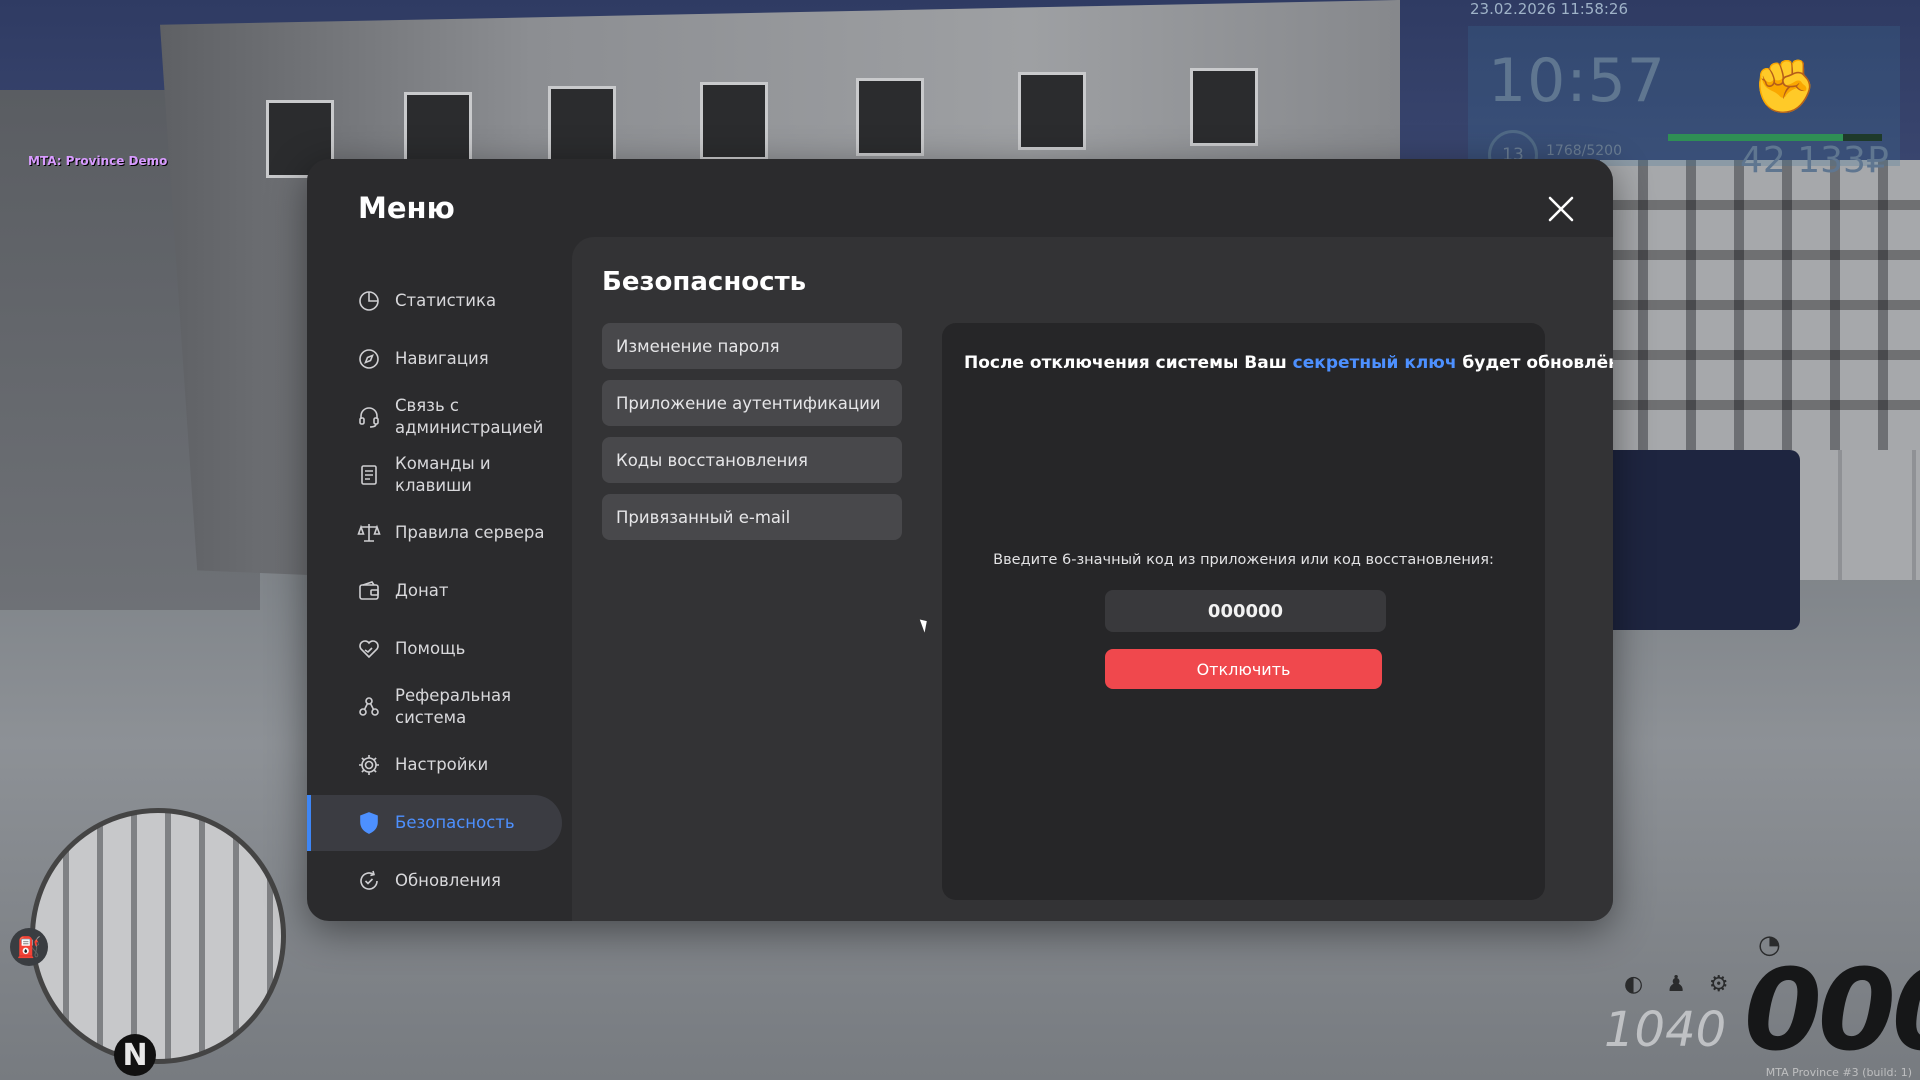  I want to click on sidebar-item-label: Статистика, so click(446, 300).